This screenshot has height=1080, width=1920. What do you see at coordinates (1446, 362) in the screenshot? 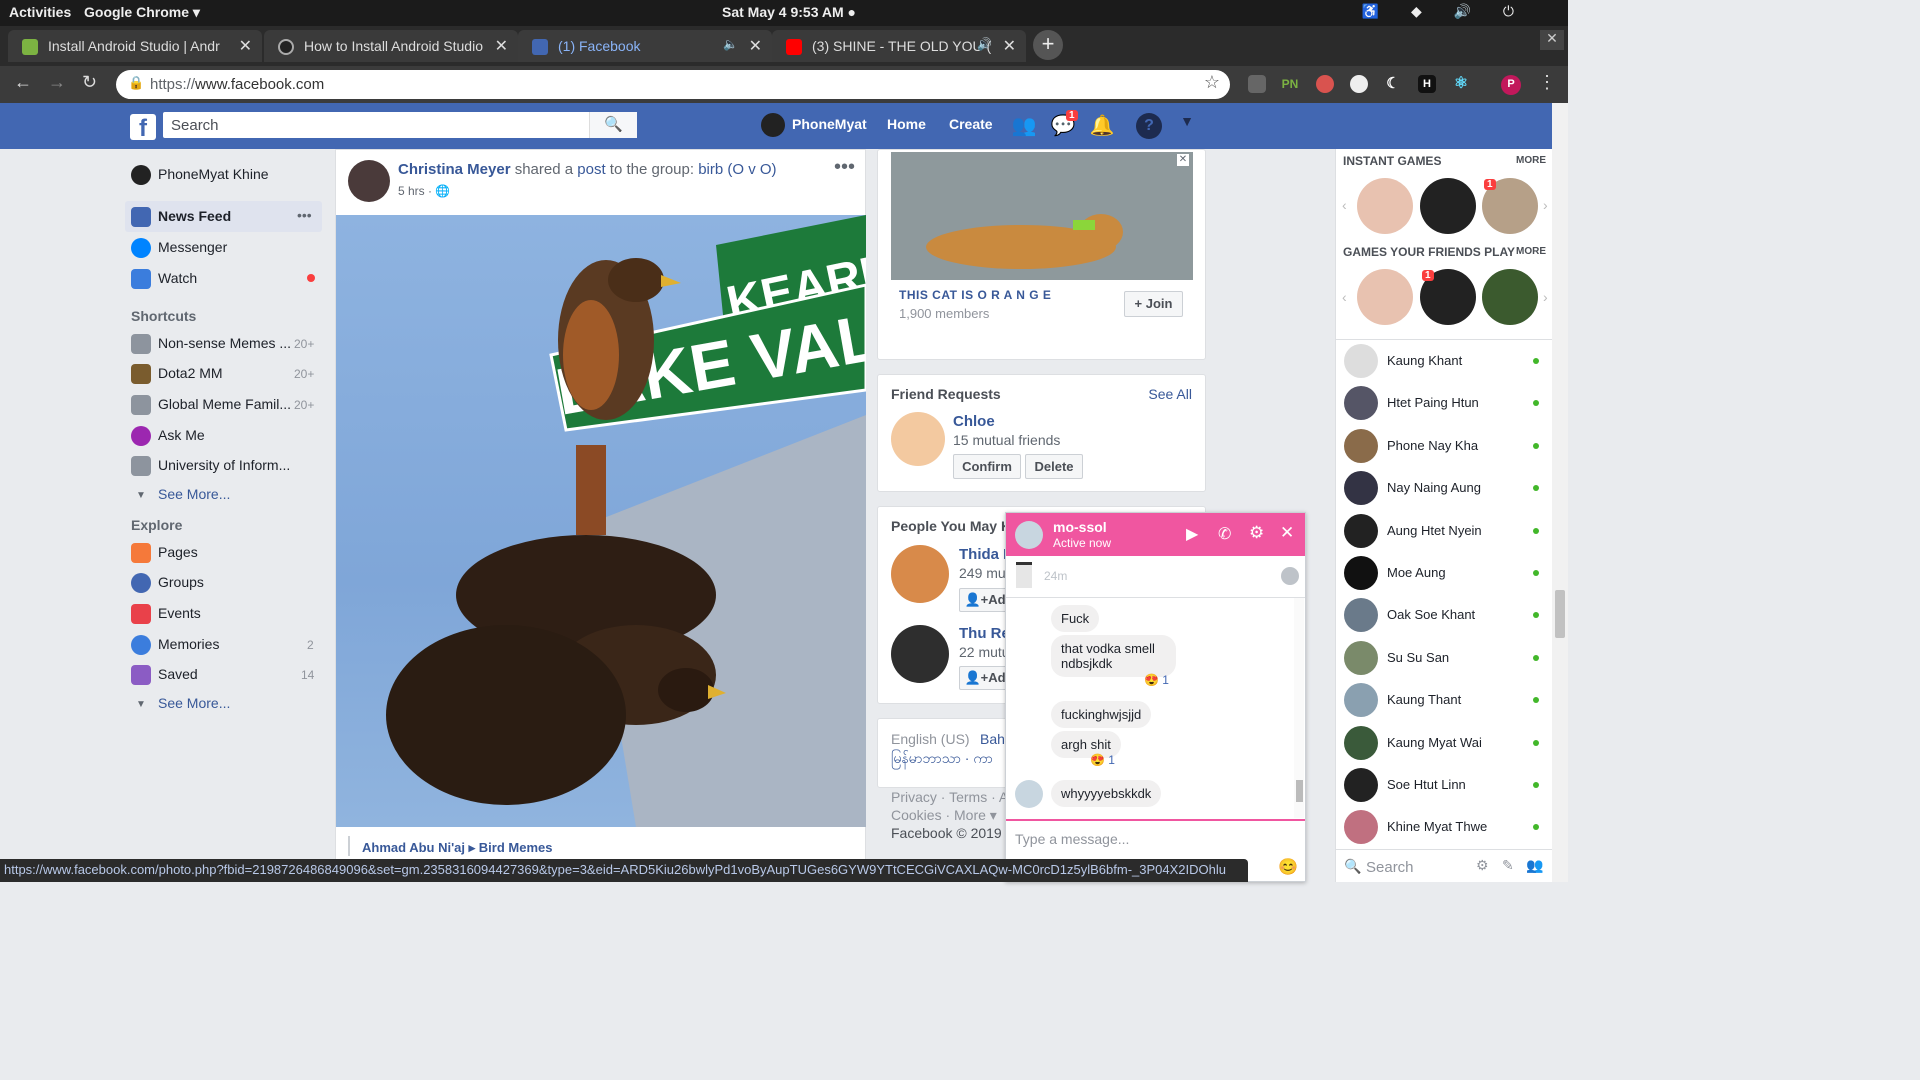
I see `contact-item: Kaung Khant` at bounding box center [1446, 362].